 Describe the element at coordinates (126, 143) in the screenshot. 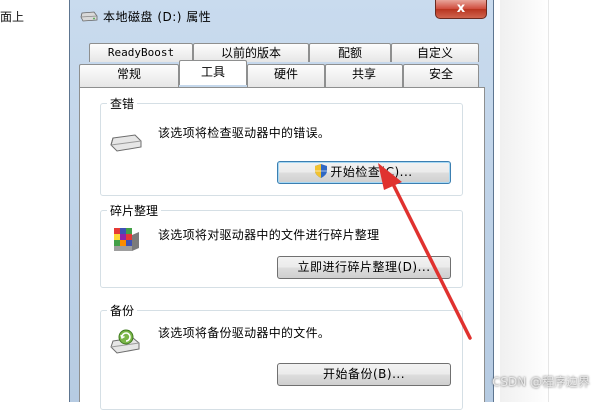

I see `hard-drive-icon` at that location.